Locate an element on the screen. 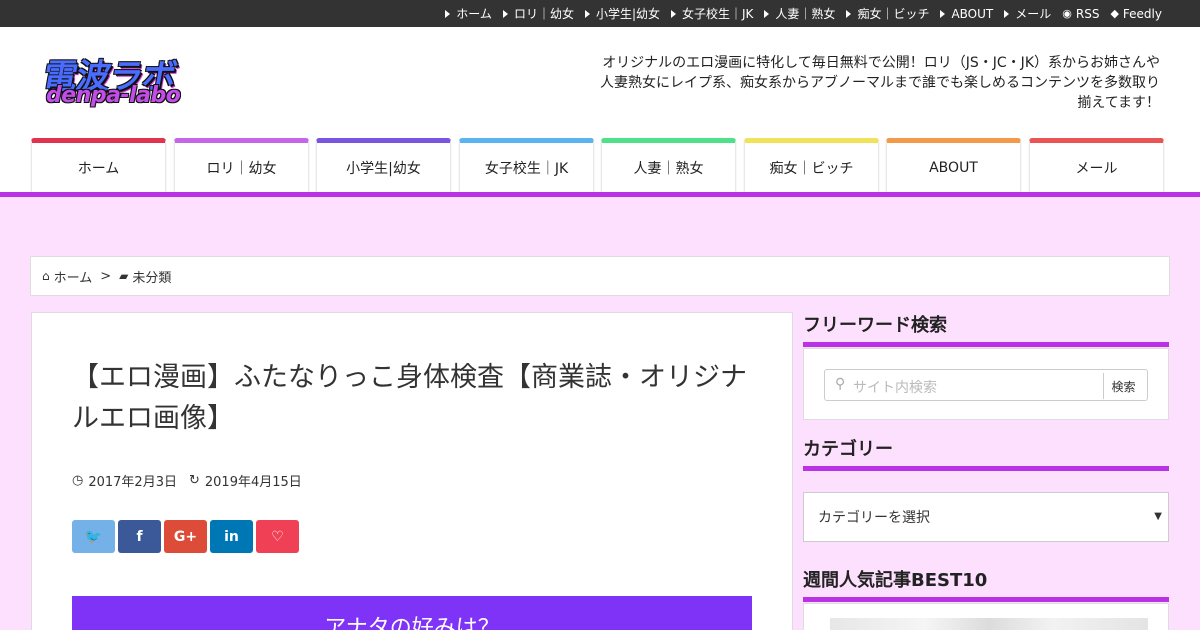  nav-home: ホーム is located at coordinates (98, 165).